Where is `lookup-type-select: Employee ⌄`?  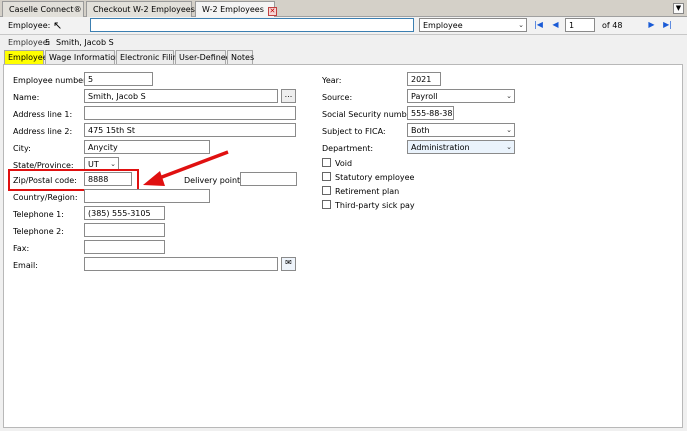
lookup-type-select: Employee ⌄ is located at coordinates (473, 25).